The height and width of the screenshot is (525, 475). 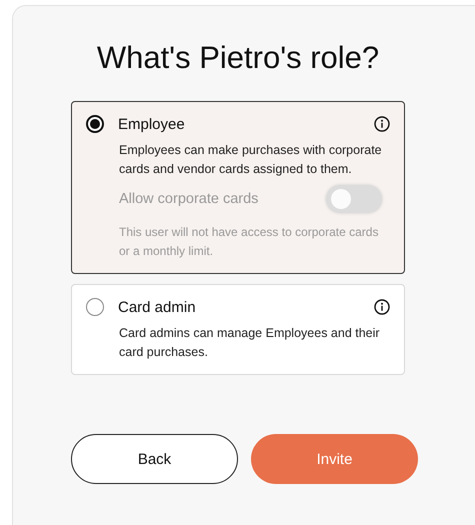 What do you see at coordinates (238, 58) in the screenshot?
I see `dialog-title: What's Pietro's role?` at bounding box center [238, 58].